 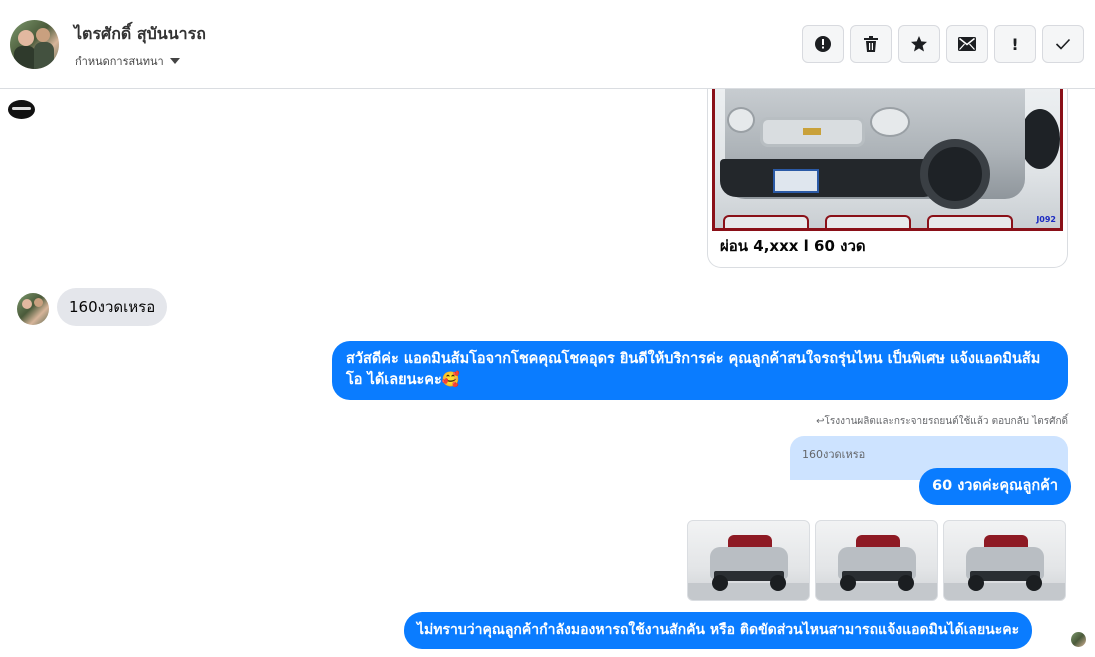 What do you see at coordinates (793, 246) in the screenshot?
I see `card-caption: ผ่อน 4,xxx l 60 งวด` at bounding box center [793, 246].